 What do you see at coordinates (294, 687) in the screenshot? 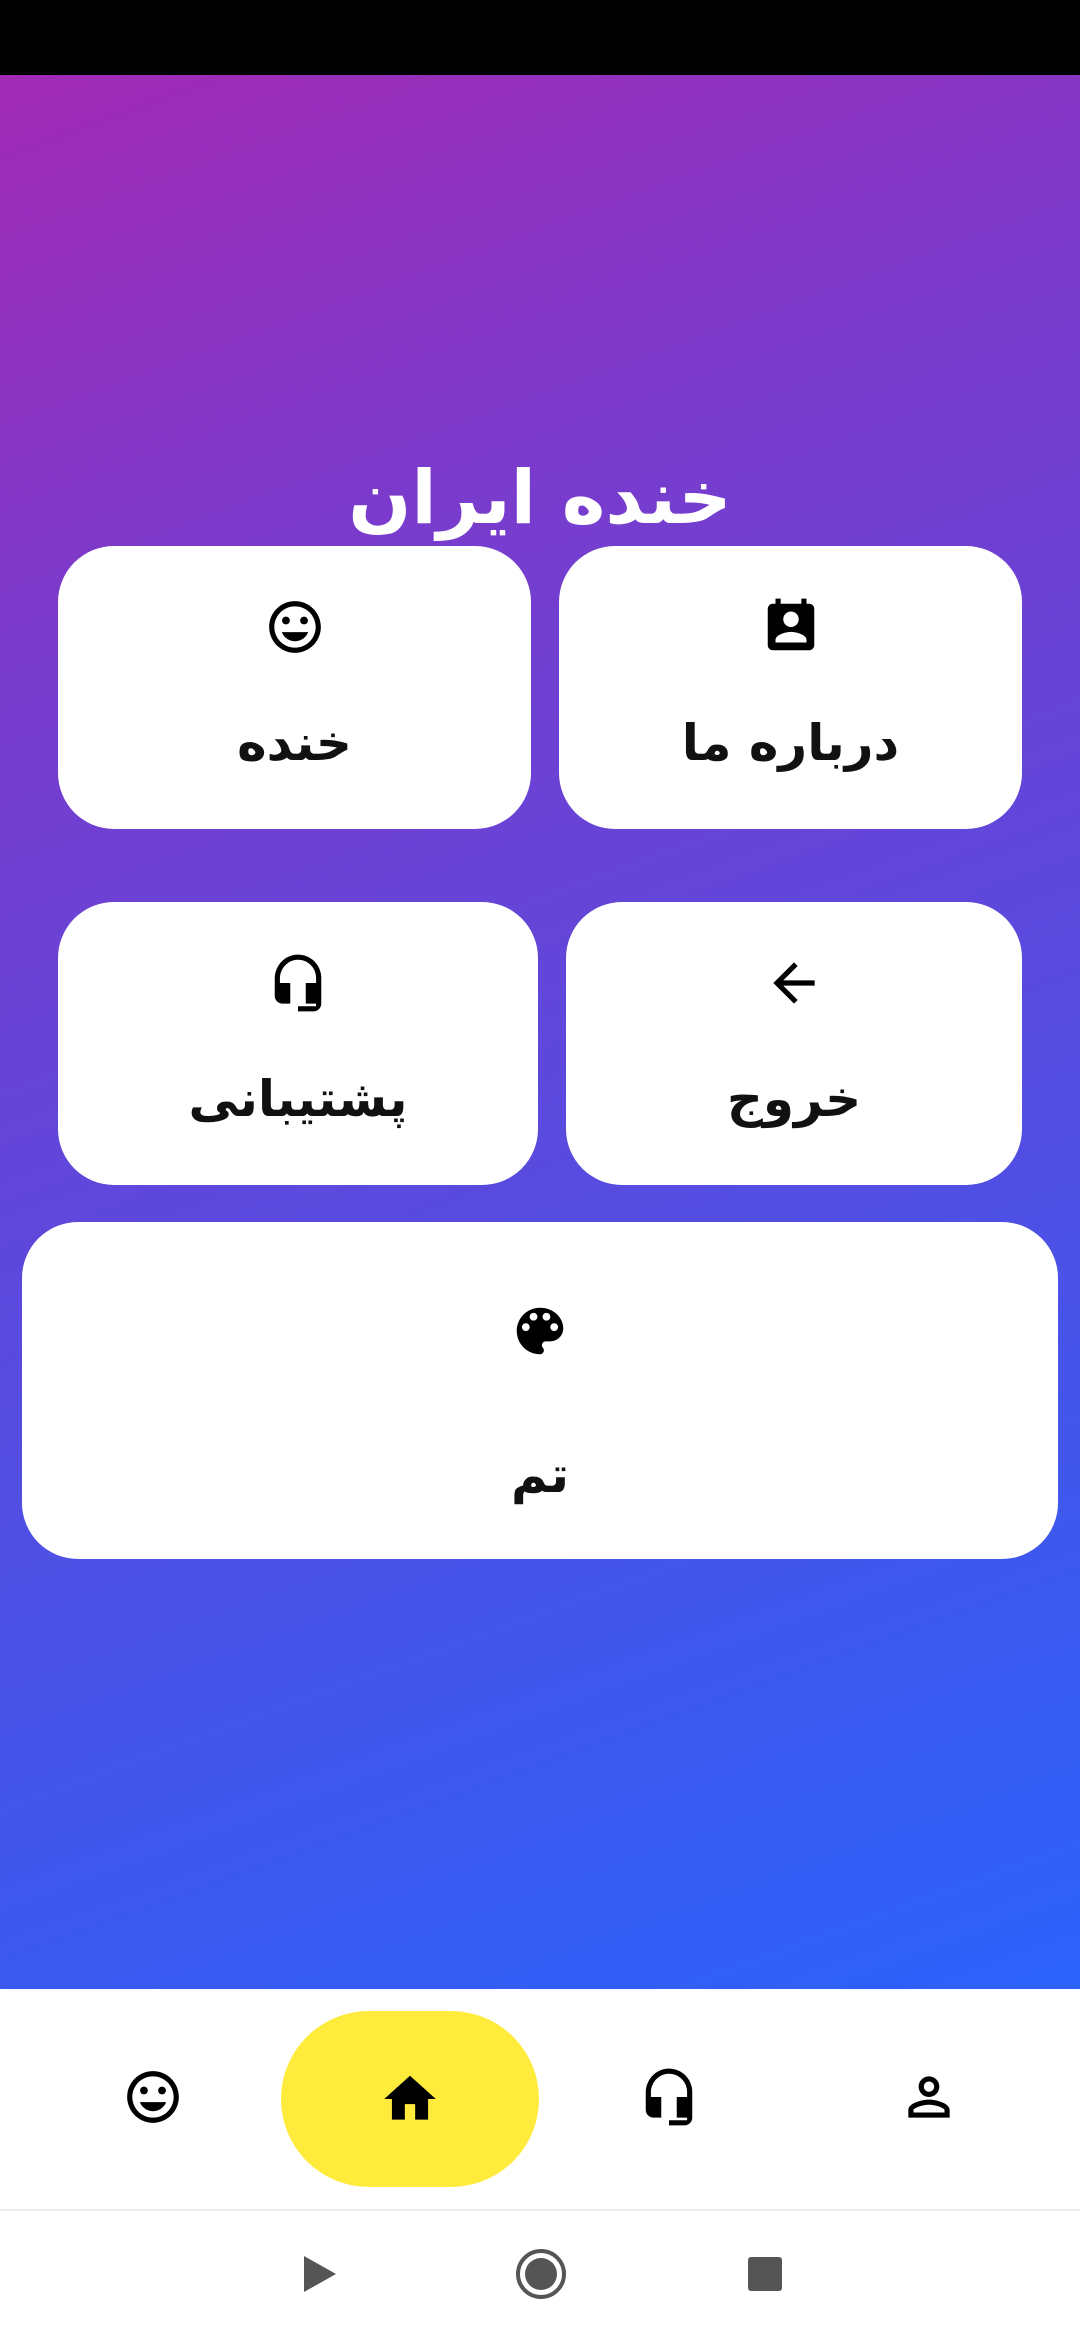
I see `khande-card: خنده` at bounding box center [294, 687].